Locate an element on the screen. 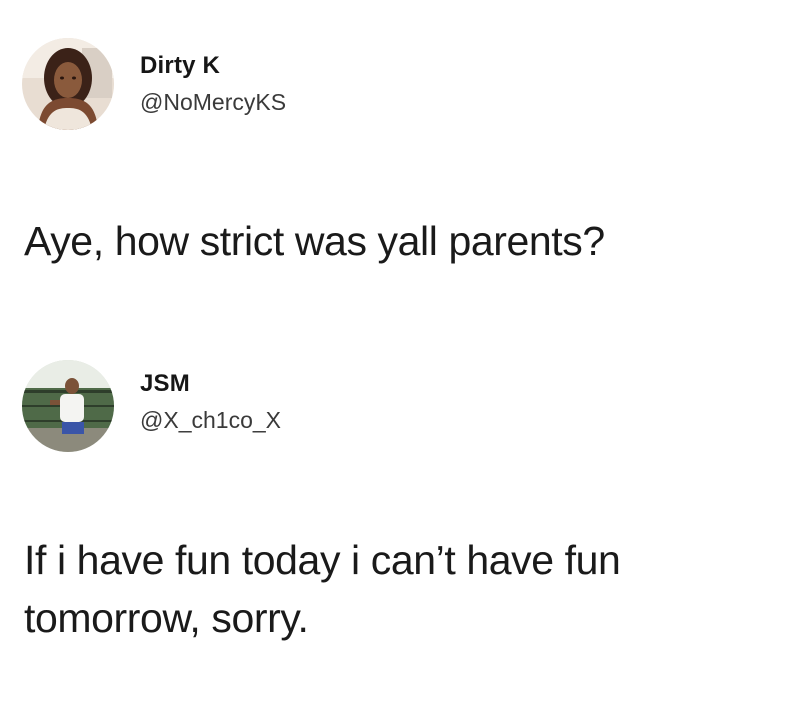 The width and height of the screenshot is (800, 705). display-name: Dirty K is located at coordinates (180, 66).